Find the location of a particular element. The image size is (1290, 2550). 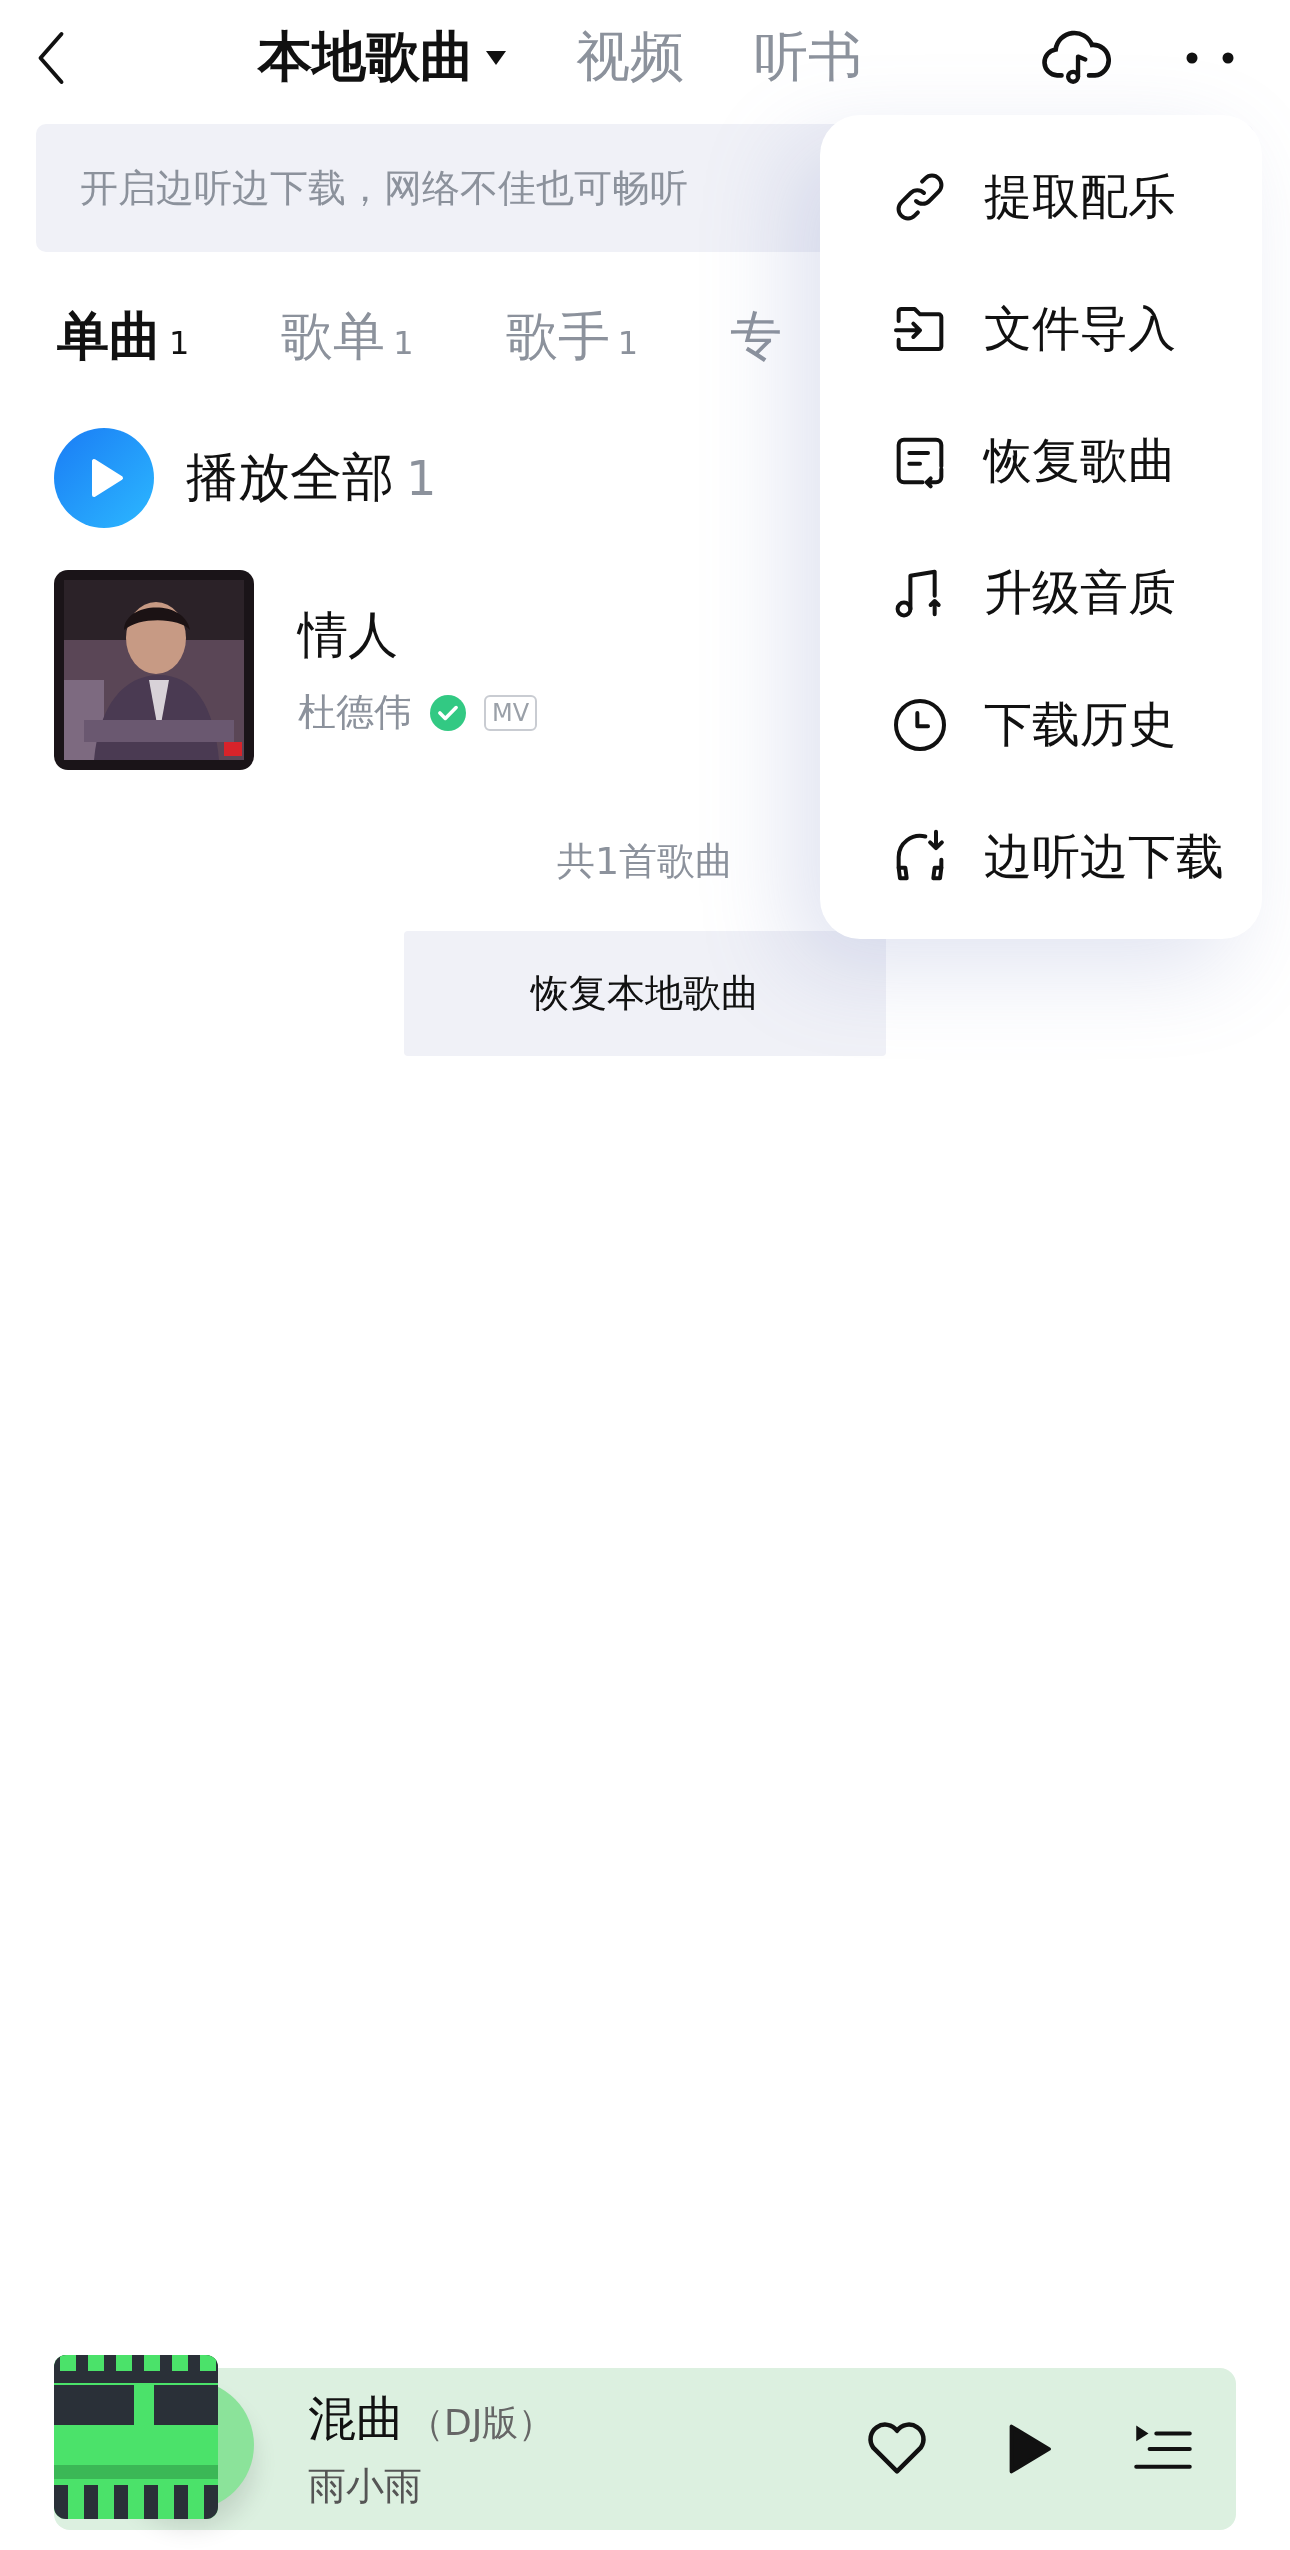

song-total: 共1首歌曲 is located at coordinates (645, 861).